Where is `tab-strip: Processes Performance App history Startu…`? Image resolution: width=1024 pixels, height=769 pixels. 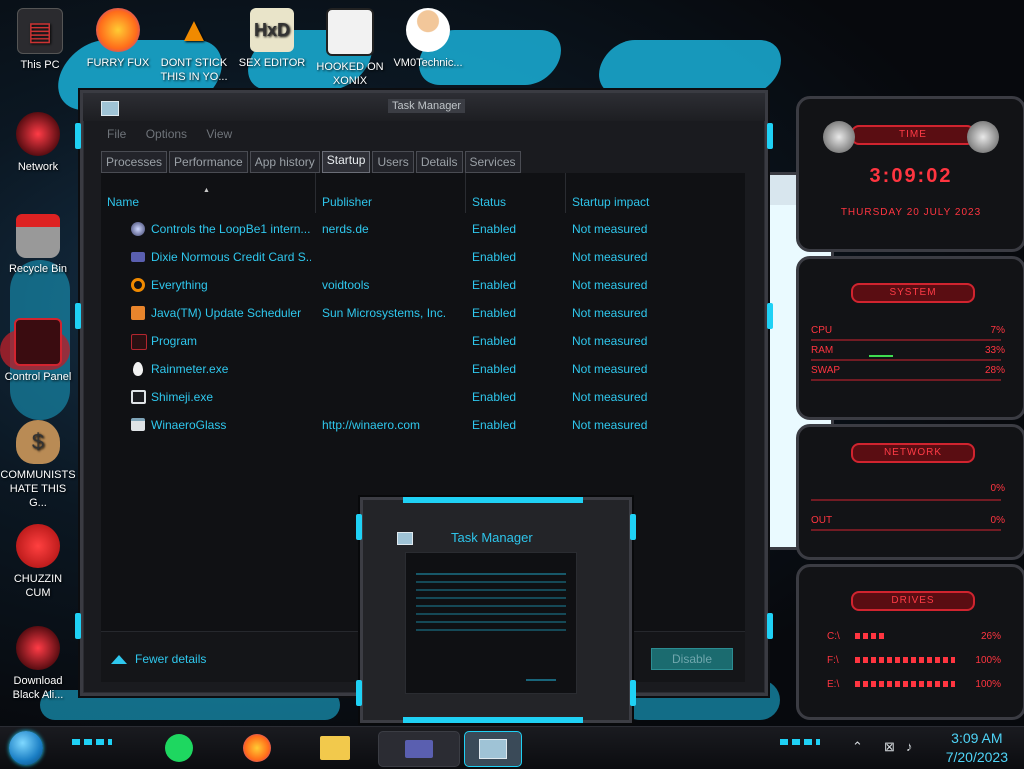 tab-strip: Processes Performance App history Startu… is located at coordinates (312, 162).